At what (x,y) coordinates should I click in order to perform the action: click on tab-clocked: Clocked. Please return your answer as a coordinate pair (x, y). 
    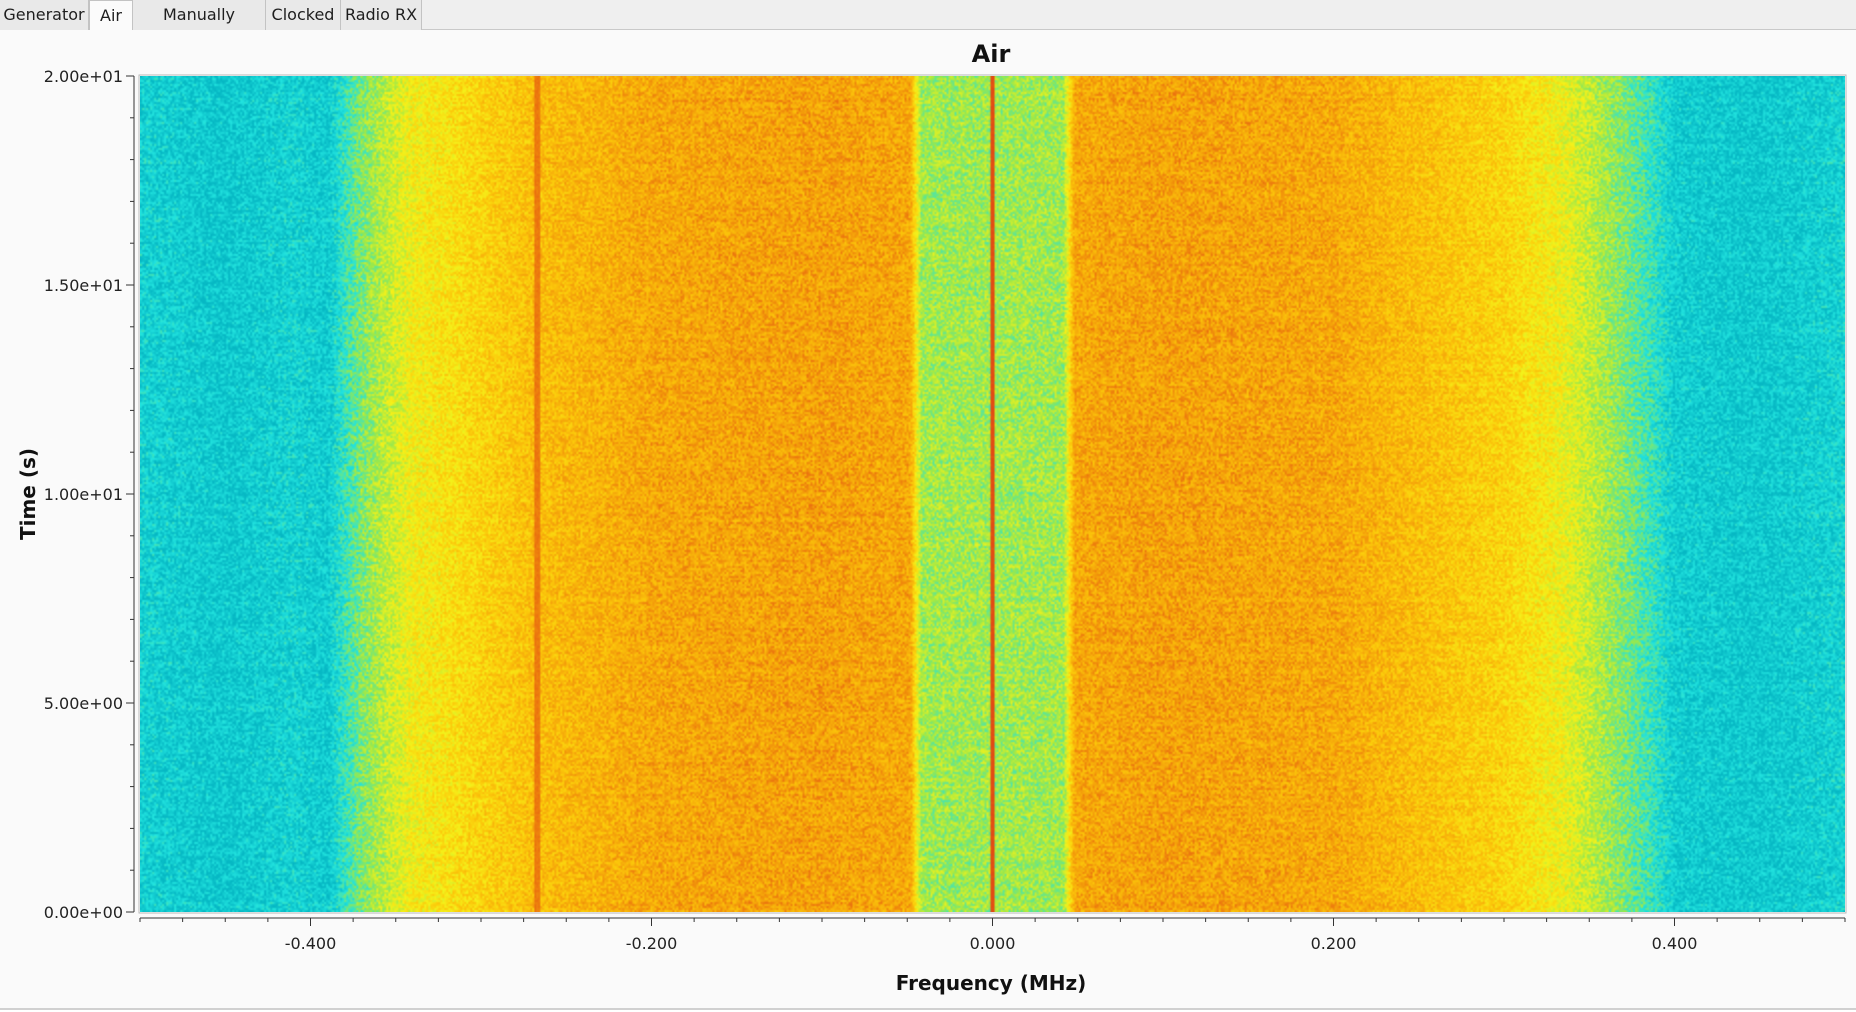
    Looking at the image, I should click on (303, 15).